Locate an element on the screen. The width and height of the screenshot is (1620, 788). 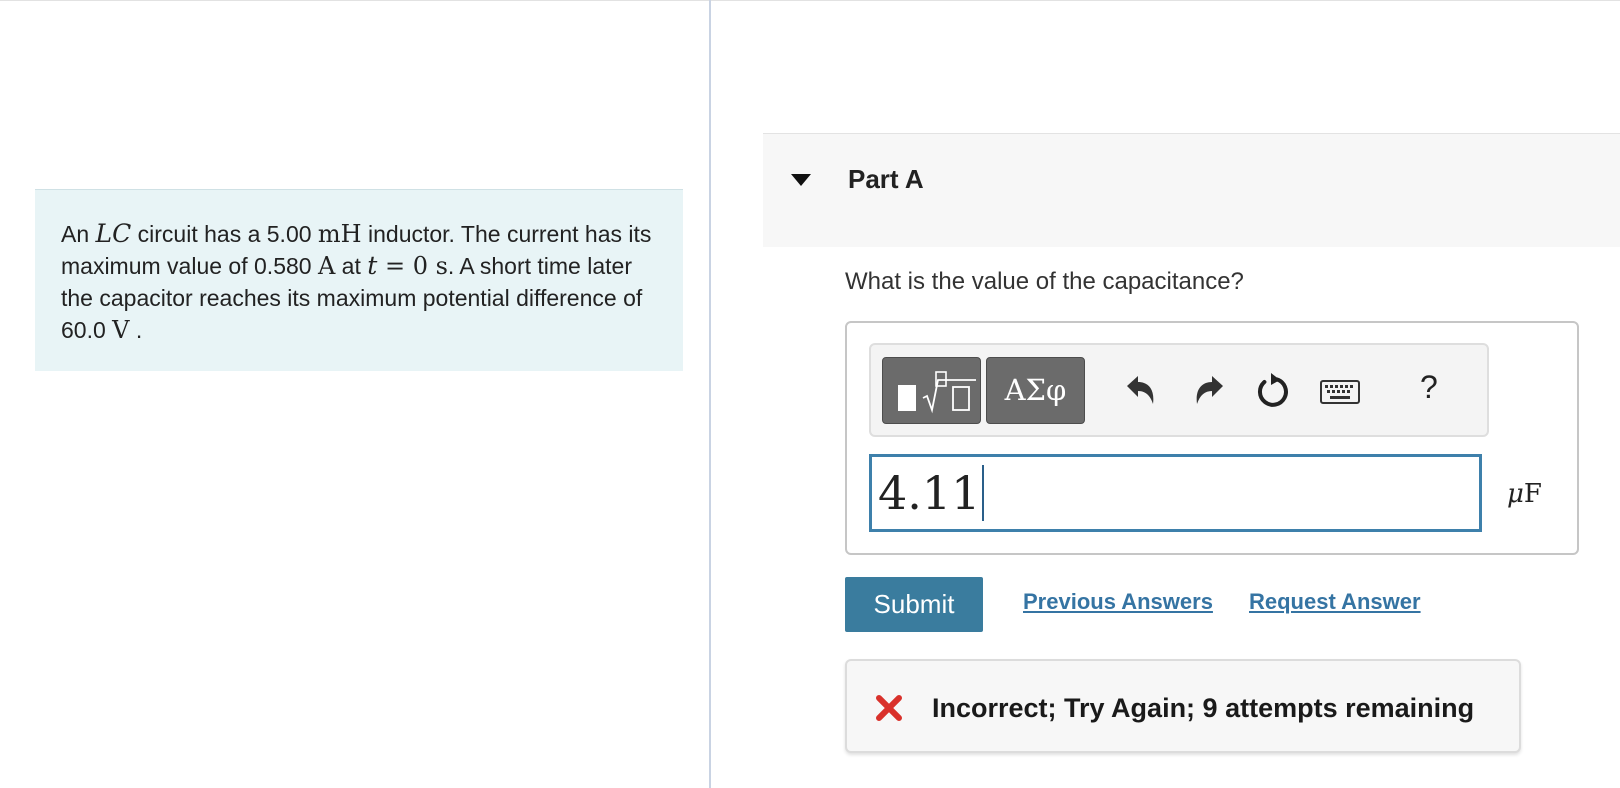
keyboard-icon is located at coordinates (1340, 391).